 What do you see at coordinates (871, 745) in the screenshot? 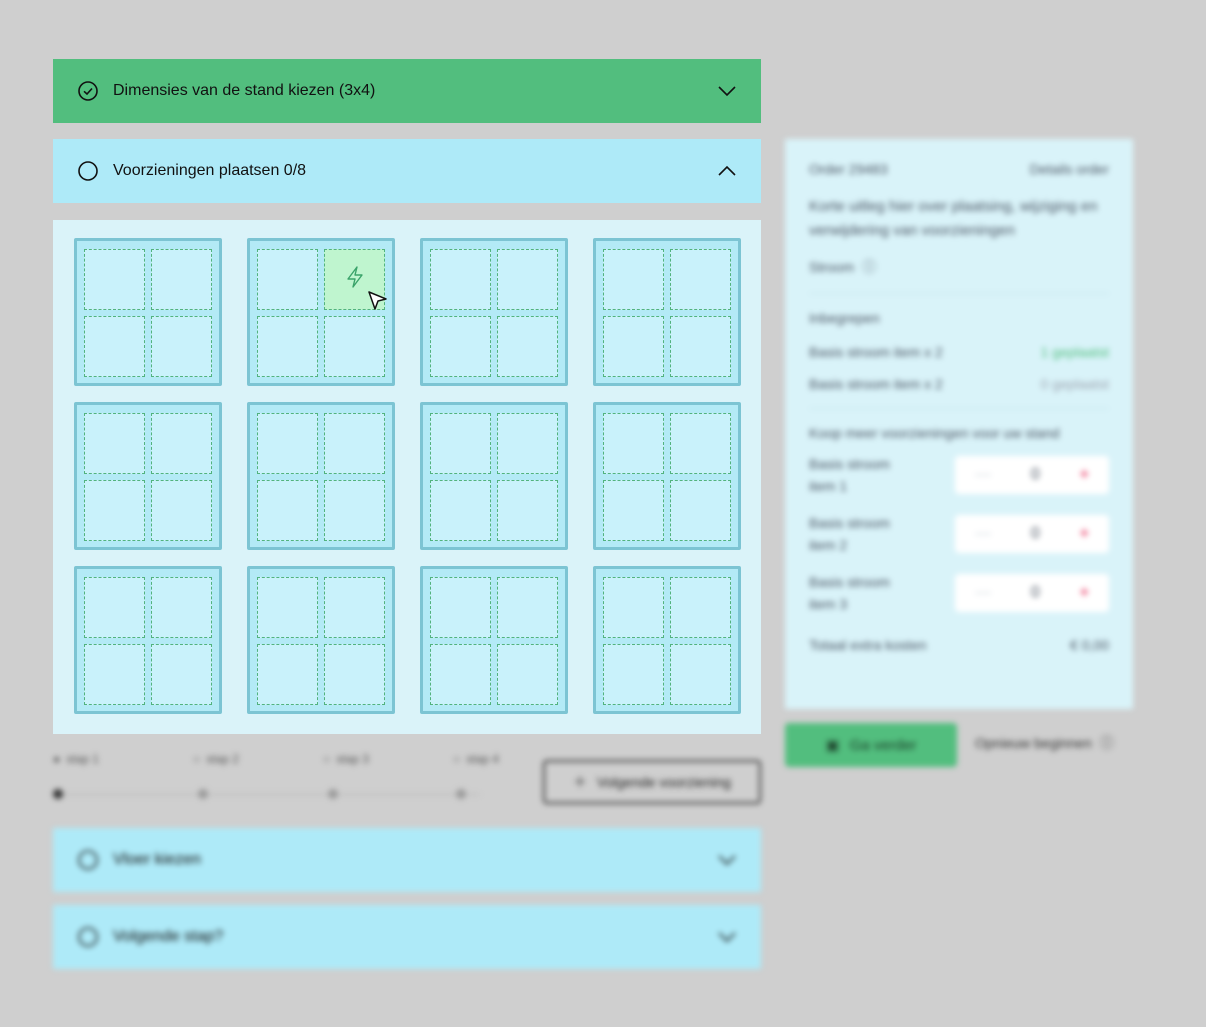
I see `continue-button: ▣ Ga verder` at bounding box center [871, 745].